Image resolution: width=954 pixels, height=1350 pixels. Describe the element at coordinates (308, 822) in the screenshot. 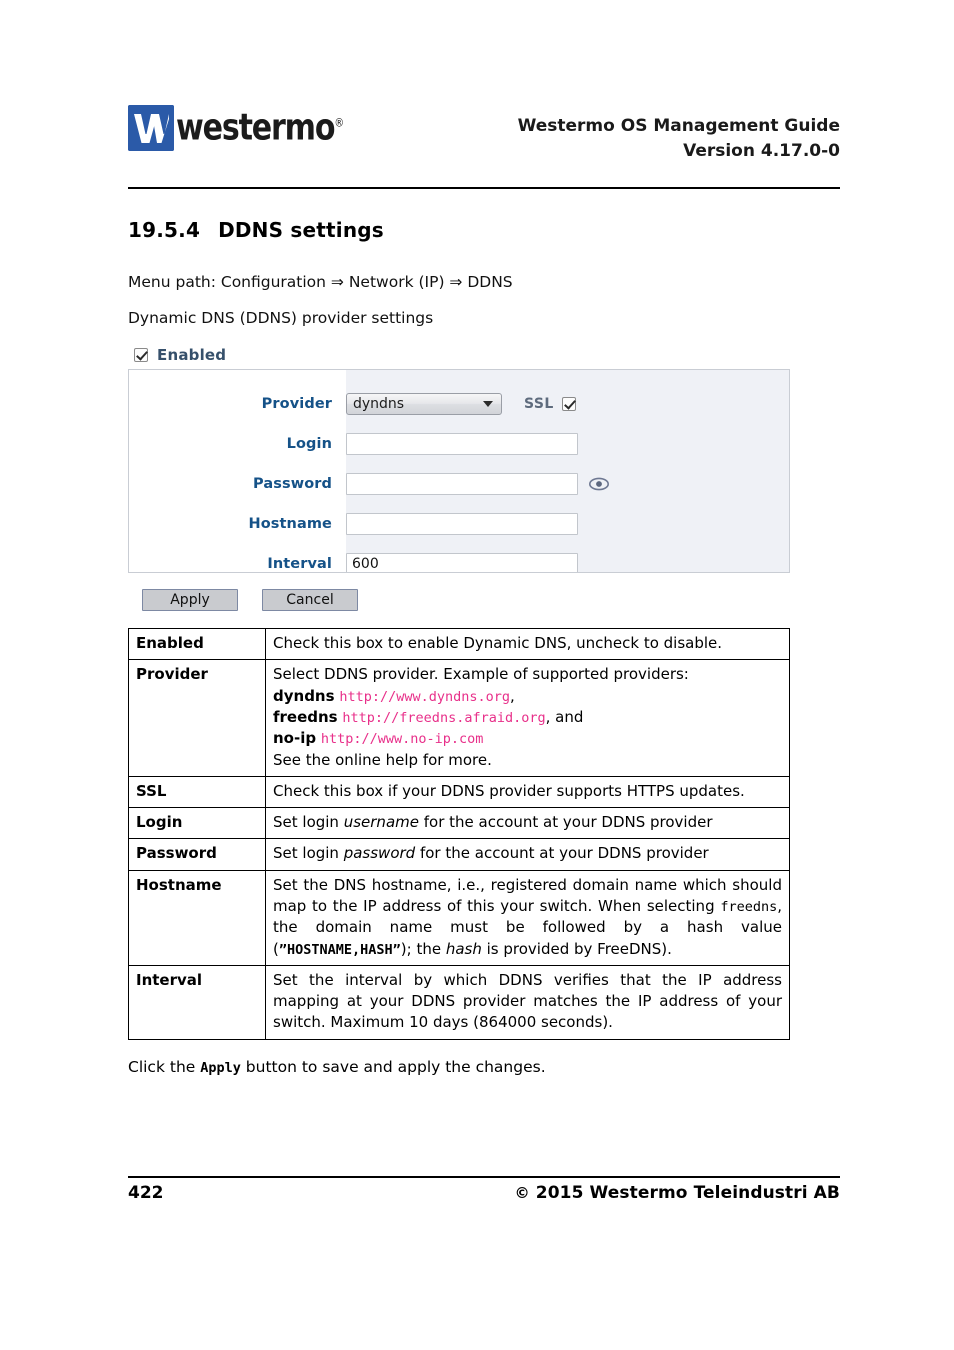

I see `login-def-part-a: Set login` at that location.